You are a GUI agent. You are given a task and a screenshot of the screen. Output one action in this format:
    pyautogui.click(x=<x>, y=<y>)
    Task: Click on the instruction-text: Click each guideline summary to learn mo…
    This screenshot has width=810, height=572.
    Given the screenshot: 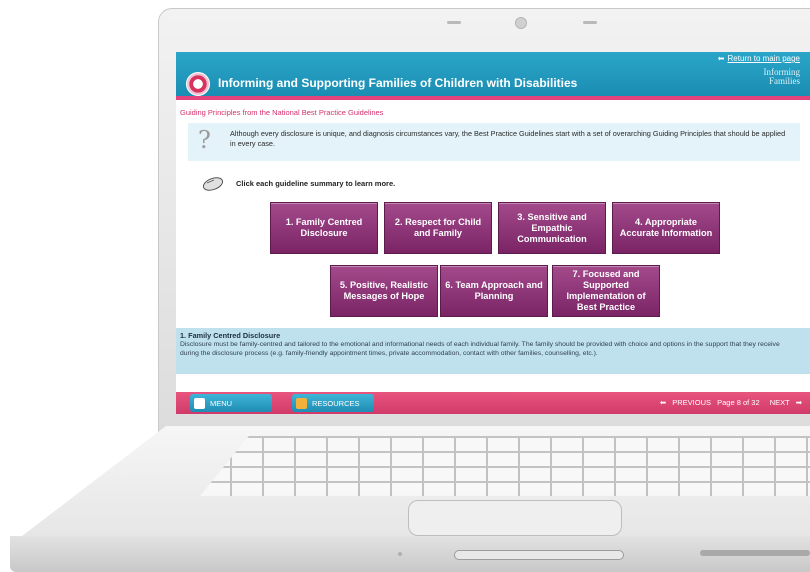 What is the action you would take?
    pyautogui.click(x=316, y=183)
    